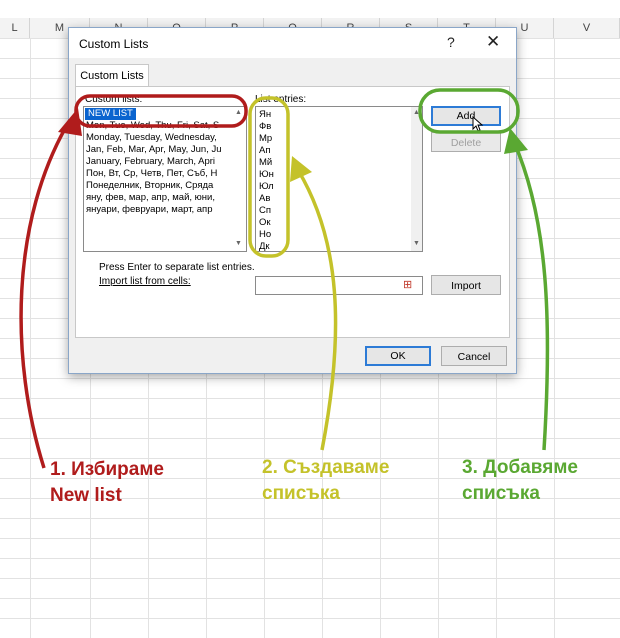 This screenshot has width=620, height=638. I want to click on step1-label: 1. Избираме New list, so click(107, 483).